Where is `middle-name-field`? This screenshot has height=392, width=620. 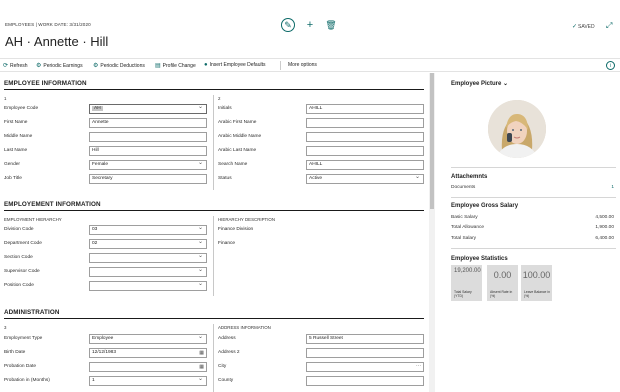 middle-name-field is located at coordinates (148, 137).